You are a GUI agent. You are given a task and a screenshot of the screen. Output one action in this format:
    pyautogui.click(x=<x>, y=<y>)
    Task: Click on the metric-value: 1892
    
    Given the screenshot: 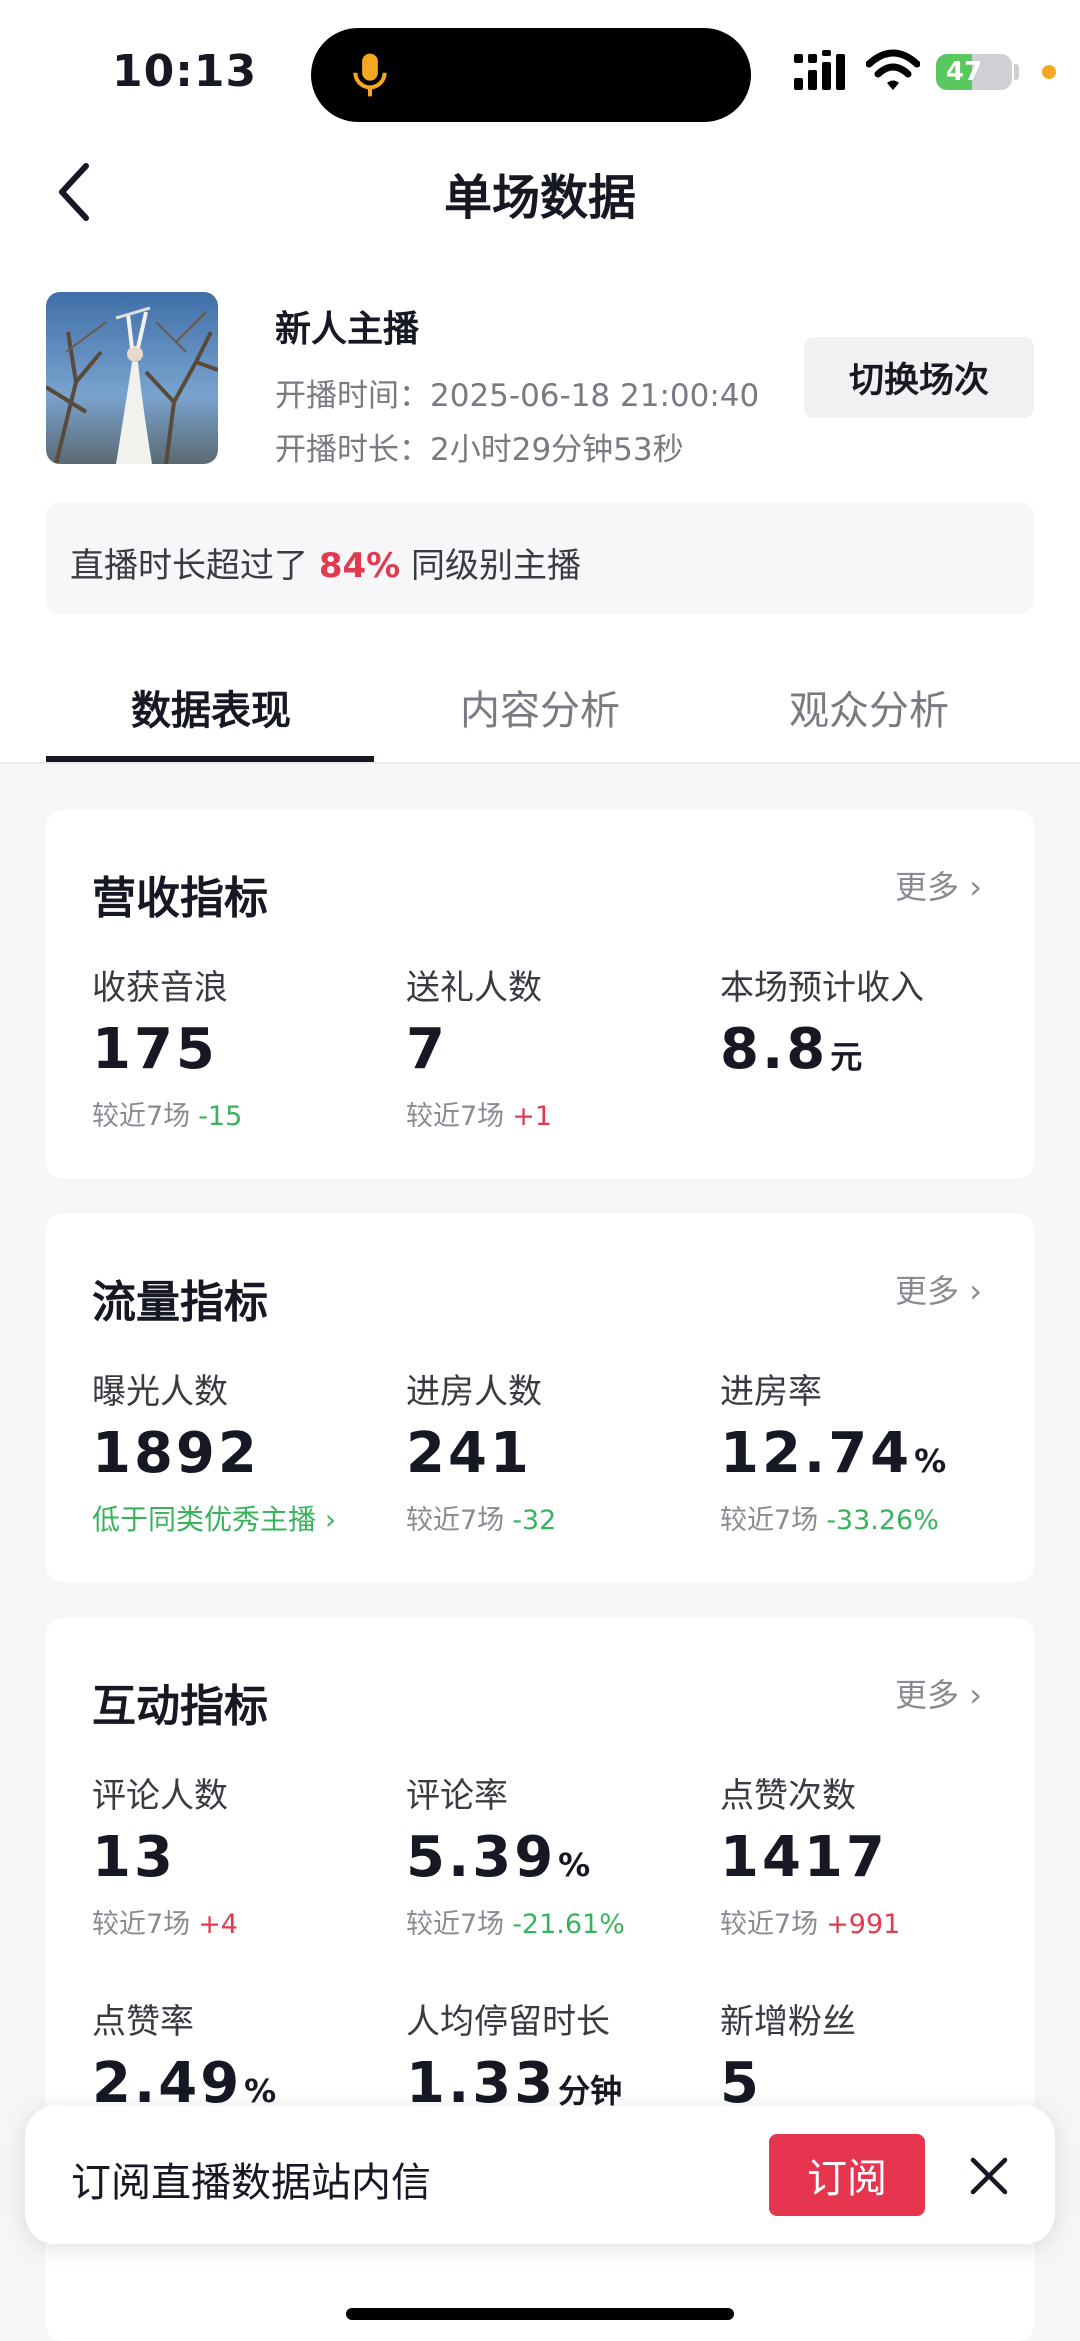 What is the action you would take?
    pyautogui.click(x=176, y=1453)
    